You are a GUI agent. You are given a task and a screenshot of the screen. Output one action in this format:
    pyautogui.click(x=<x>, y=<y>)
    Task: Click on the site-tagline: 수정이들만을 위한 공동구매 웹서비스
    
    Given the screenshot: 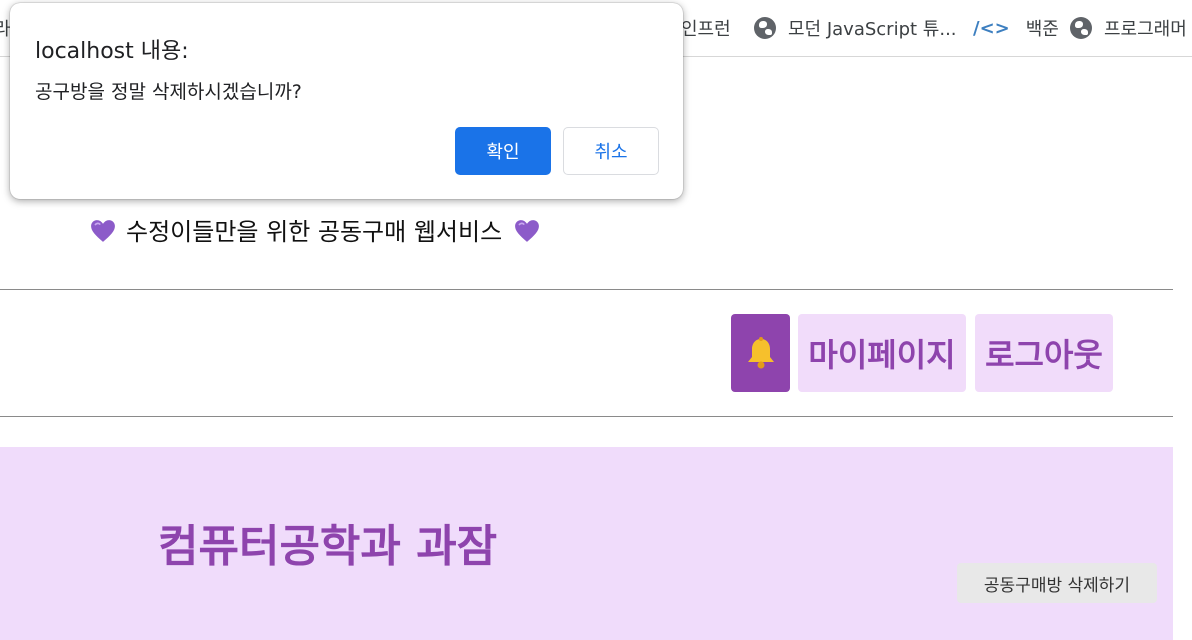 What is the action you would take?
    pyautogui.click(x=315, y=229)
    